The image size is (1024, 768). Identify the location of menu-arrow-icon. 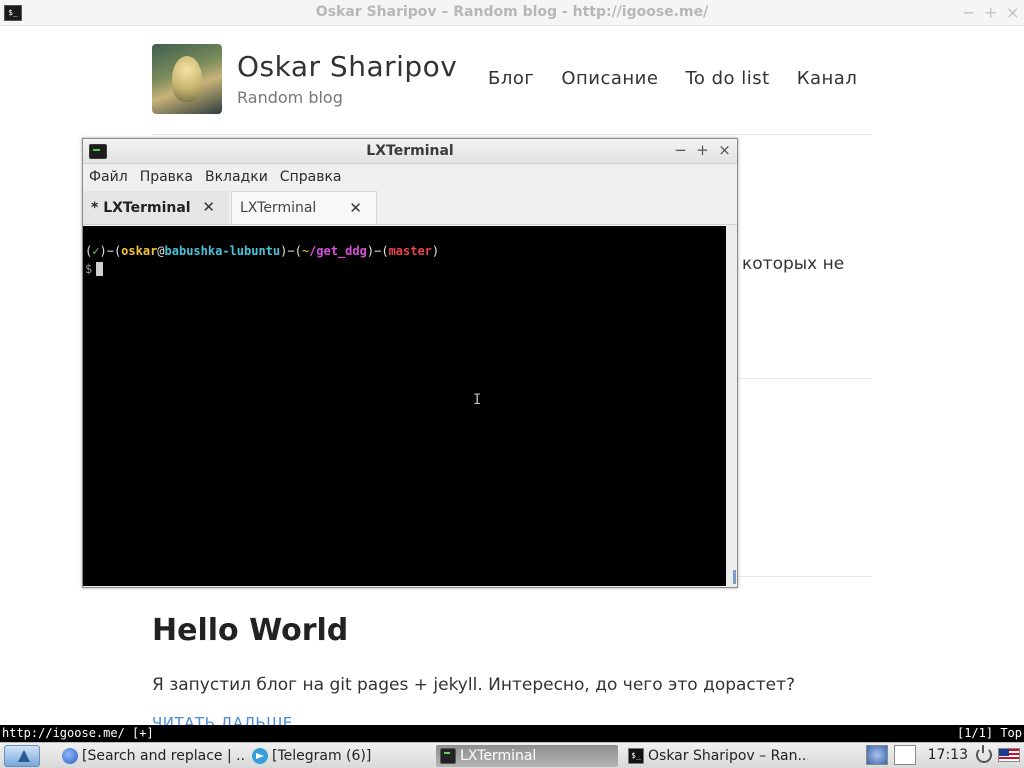
(24, 756).